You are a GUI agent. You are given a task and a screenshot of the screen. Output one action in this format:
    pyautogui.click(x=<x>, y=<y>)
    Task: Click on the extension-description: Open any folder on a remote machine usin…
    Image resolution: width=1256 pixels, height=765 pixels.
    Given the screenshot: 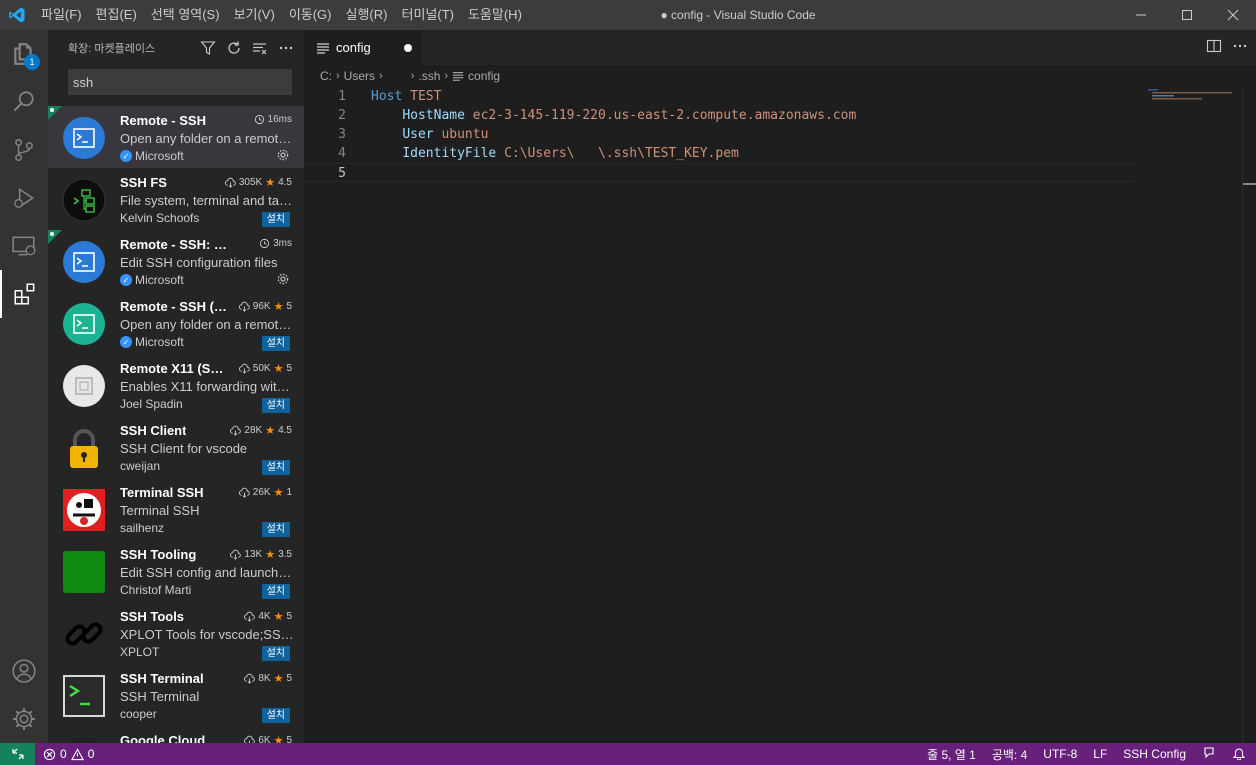 What is the action you would take?
    pyautogui.click(x=207, y=324)
    